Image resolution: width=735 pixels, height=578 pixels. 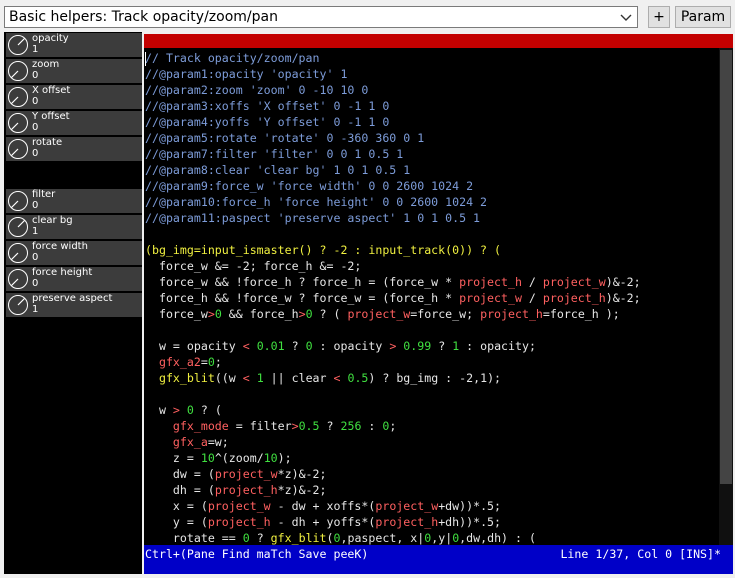 I want to click on code-line: //@param2:zoom 'zoom' 0 -10 10 0, so click(x=432, y=90).